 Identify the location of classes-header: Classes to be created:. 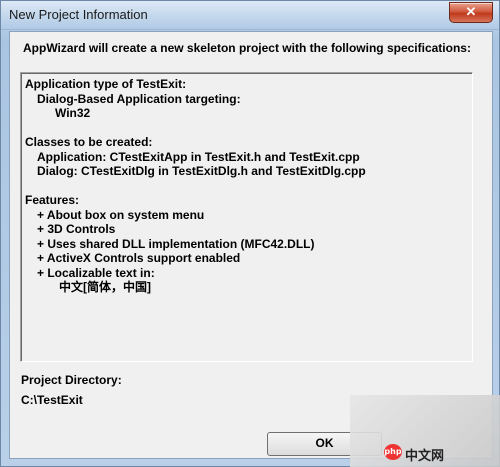
(89, 142).